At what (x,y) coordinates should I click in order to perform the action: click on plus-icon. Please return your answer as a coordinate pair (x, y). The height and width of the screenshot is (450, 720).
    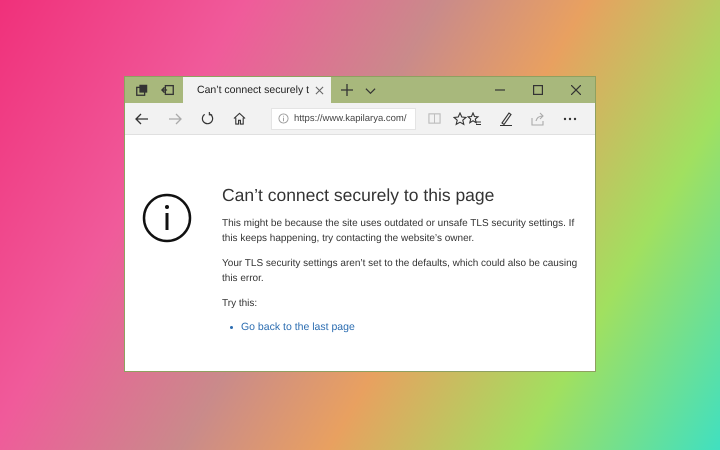
    Looking at the image, I should click on (347, 90).